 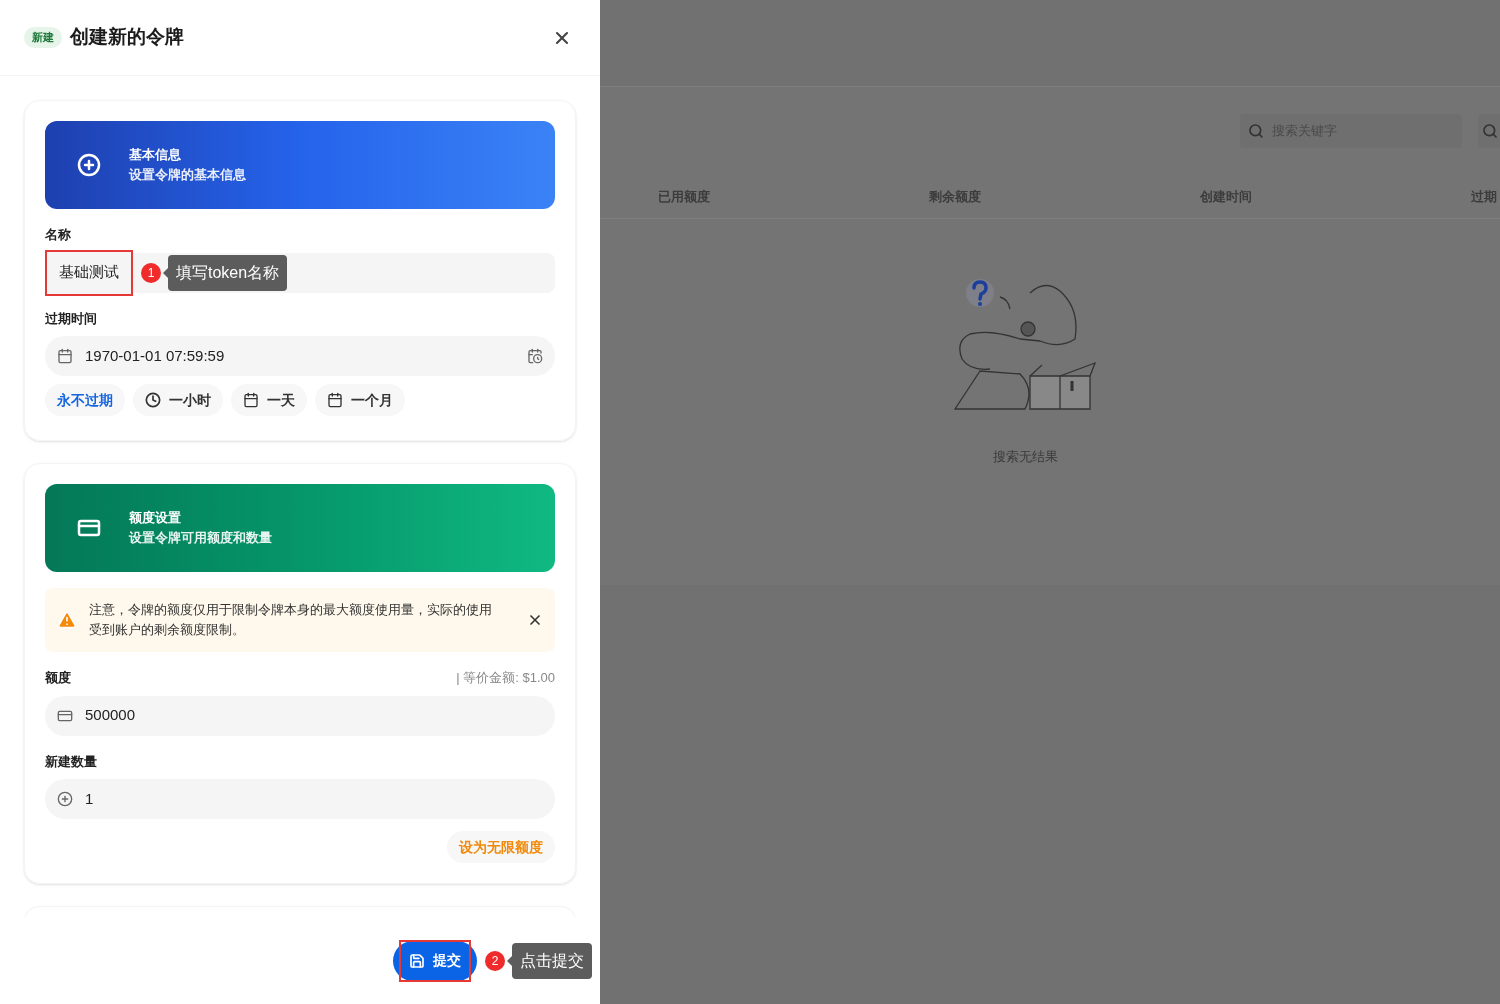 I want to click on section-title: 额度设置, so click(x=155, y=518).